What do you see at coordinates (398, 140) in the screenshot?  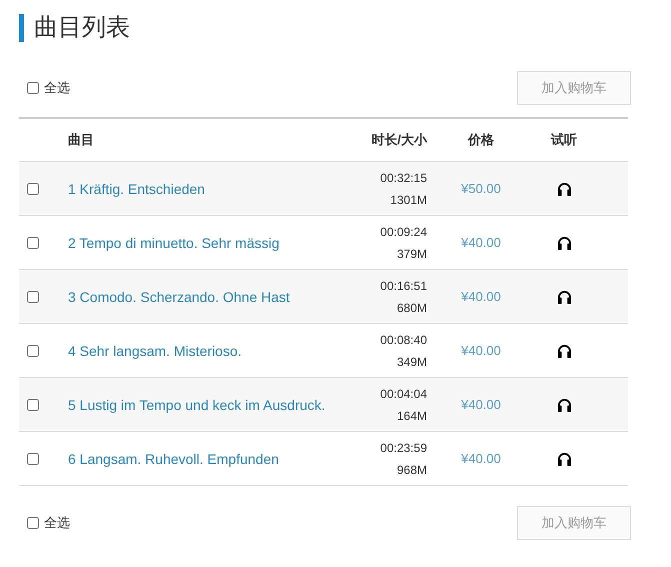 I see `column-header: 时长/大小` at bounding box center [398, 140].